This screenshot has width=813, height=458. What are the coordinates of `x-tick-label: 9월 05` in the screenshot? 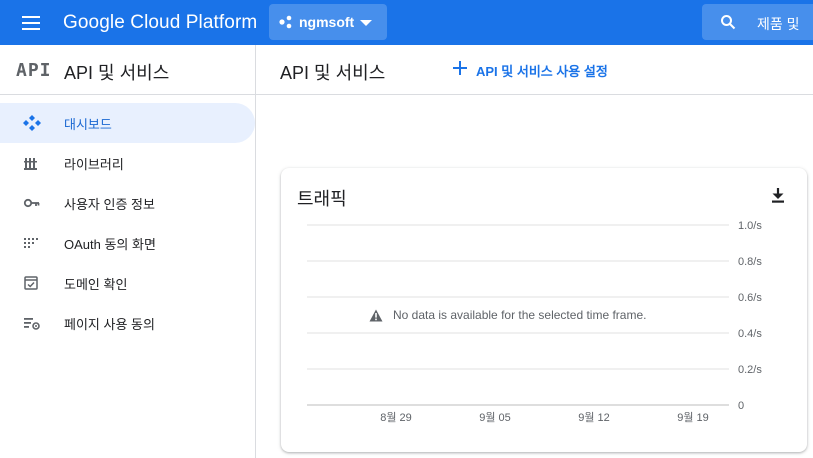 It's located at (495, 417).